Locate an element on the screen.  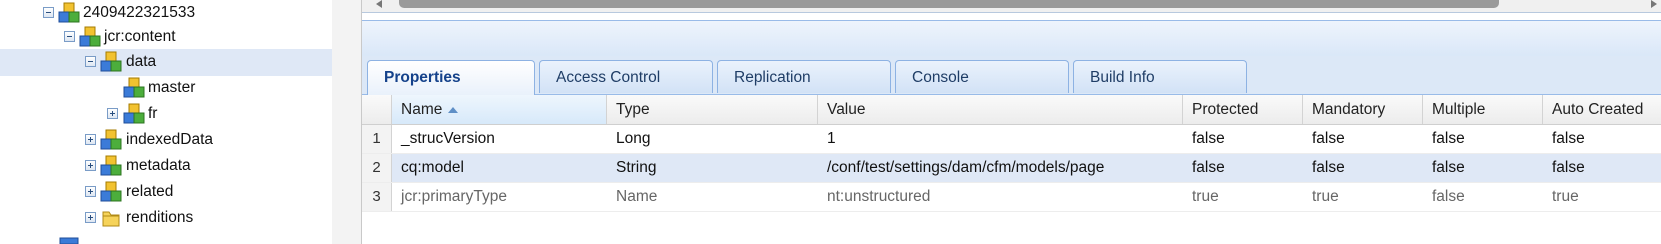
tab-properties: Properties is located at coordinates (451, 77).